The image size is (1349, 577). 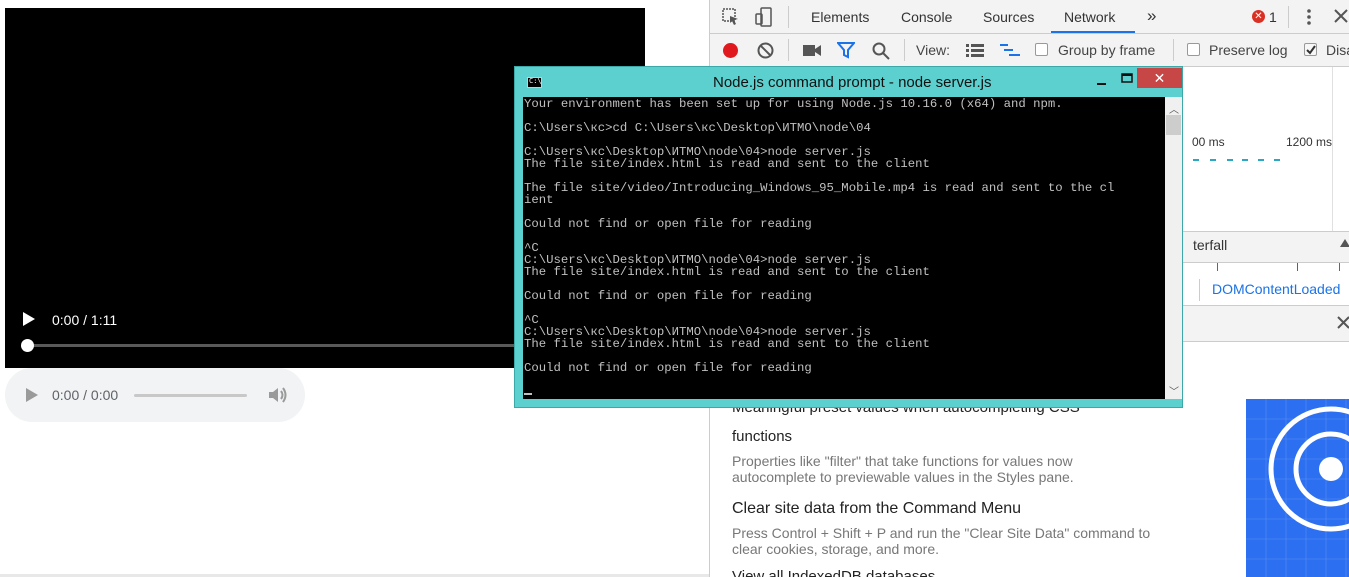 What do you see at coordinates (881, 51) in the screenshot?
I see `search-icon` at bounding box center [881, 51].